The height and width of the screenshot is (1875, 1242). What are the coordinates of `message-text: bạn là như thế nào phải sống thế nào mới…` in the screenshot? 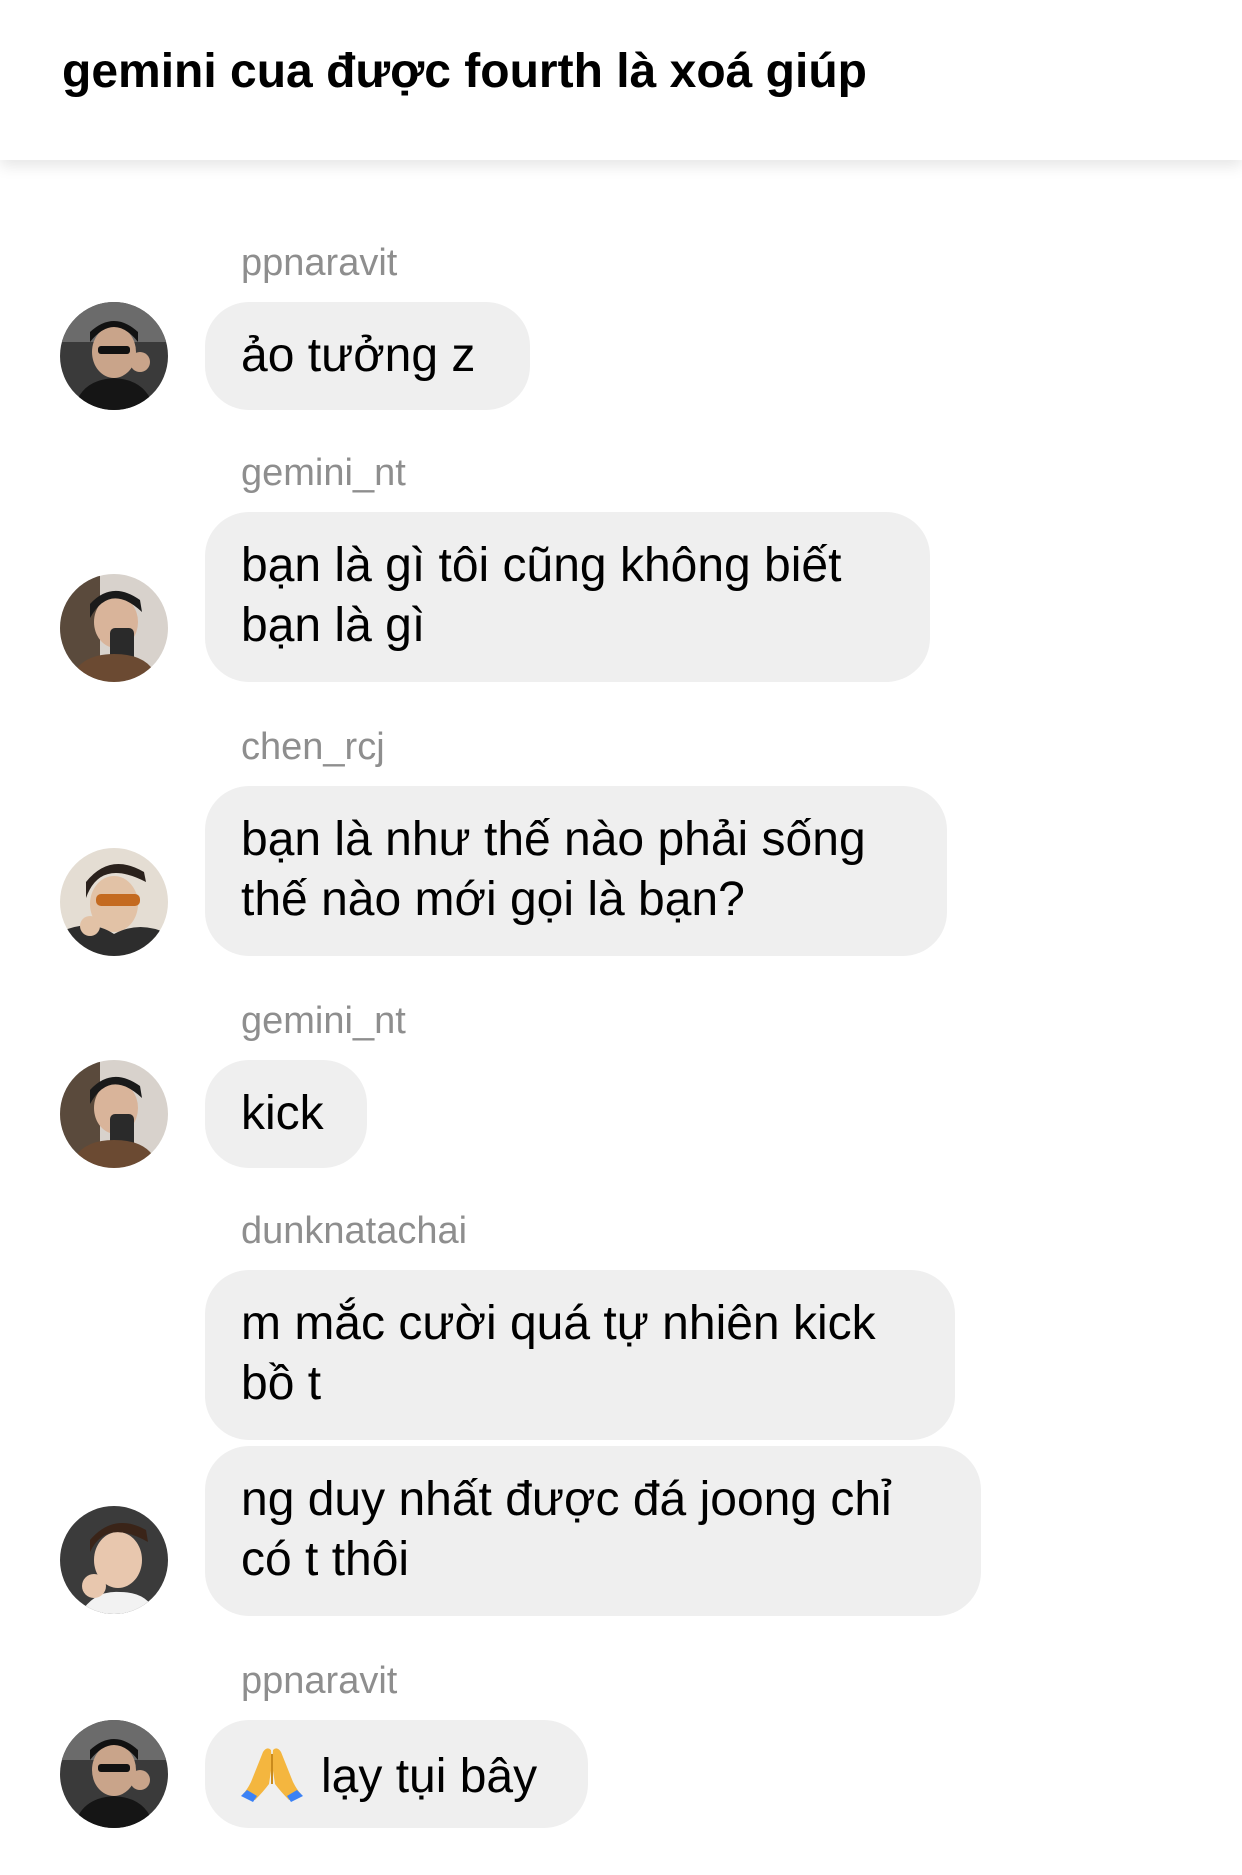 It's located at (553, 869).